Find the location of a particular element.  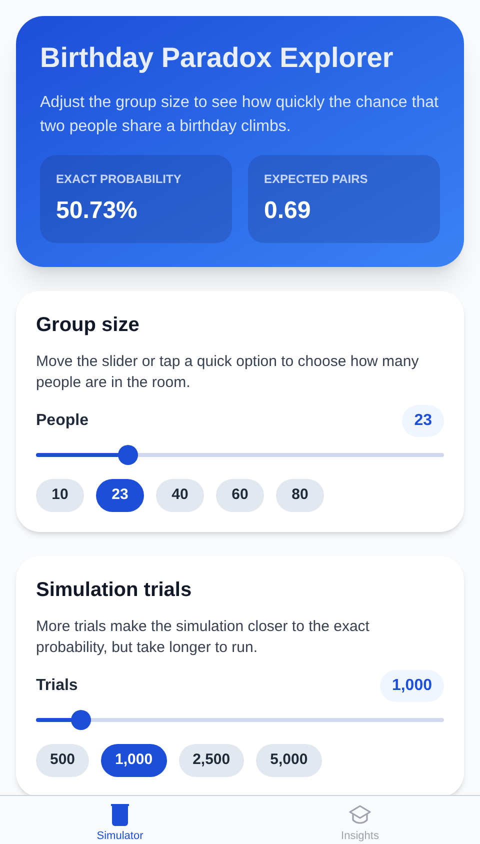

quick-option-chip: 10 is located at coordinates (60, 495).